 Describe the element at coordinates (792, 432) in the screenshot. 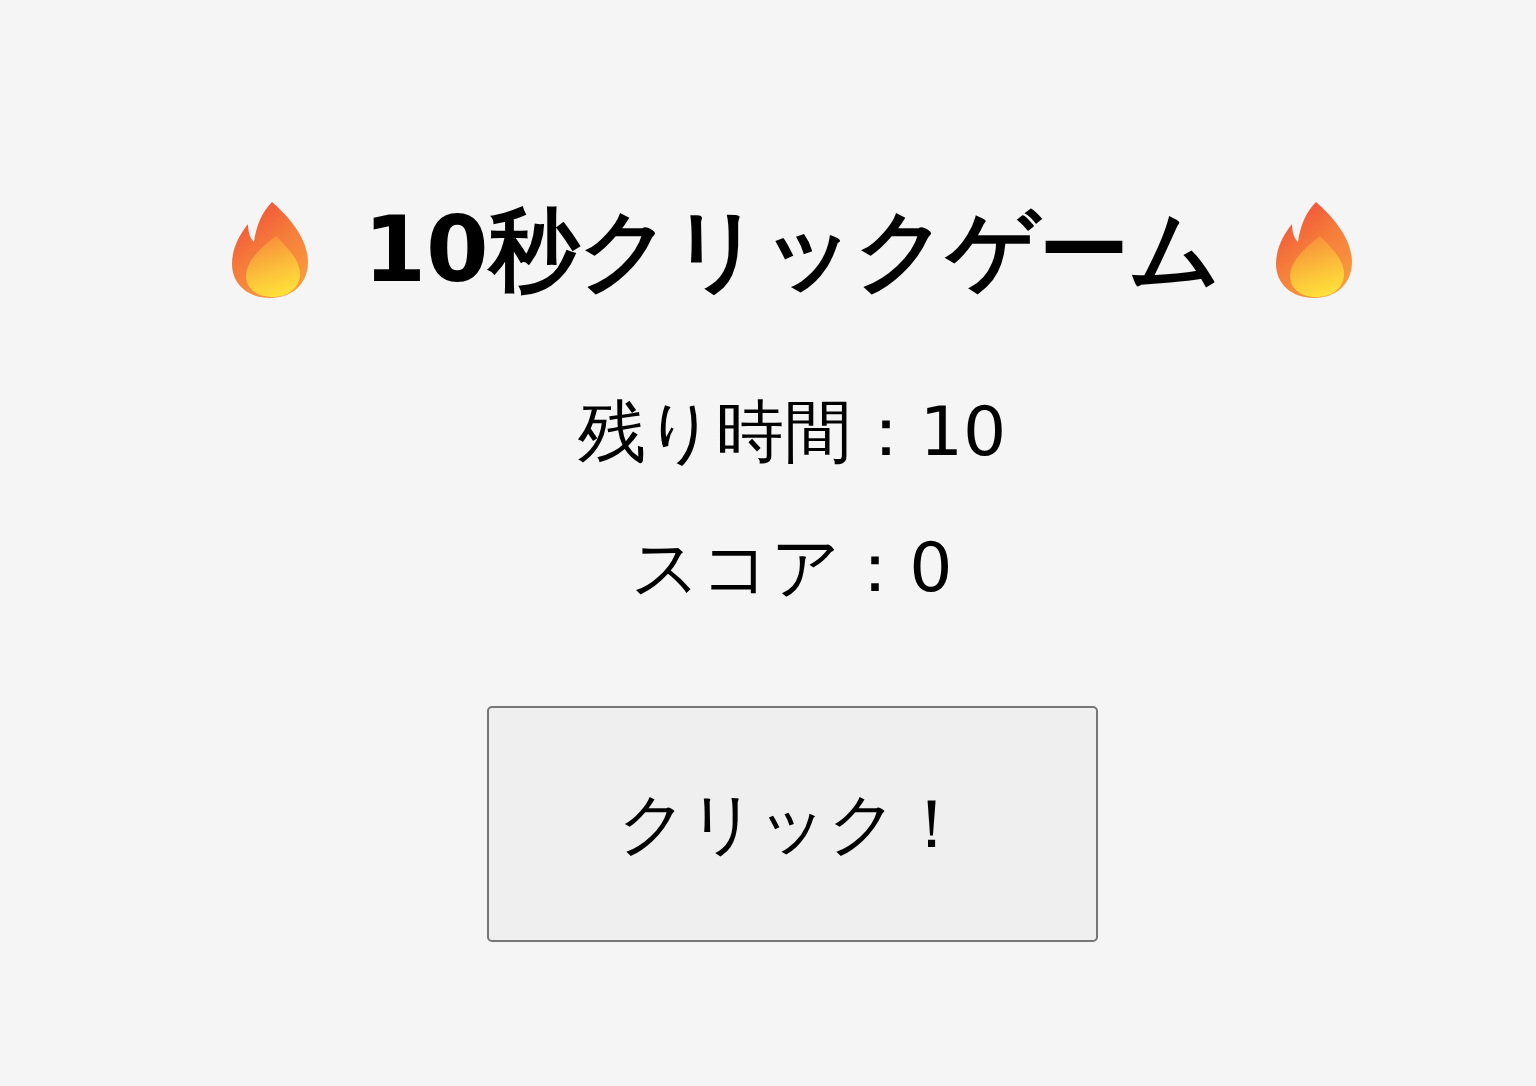

I see `time-remaining-text: 残り時間：10` at that location.